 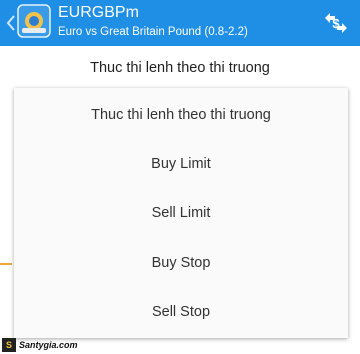 What do you see at coordinates (181, 263) in the screenshot?
I see `dropdown-item-buy-stop: Buy Stop` at bounding box center [181, 263].